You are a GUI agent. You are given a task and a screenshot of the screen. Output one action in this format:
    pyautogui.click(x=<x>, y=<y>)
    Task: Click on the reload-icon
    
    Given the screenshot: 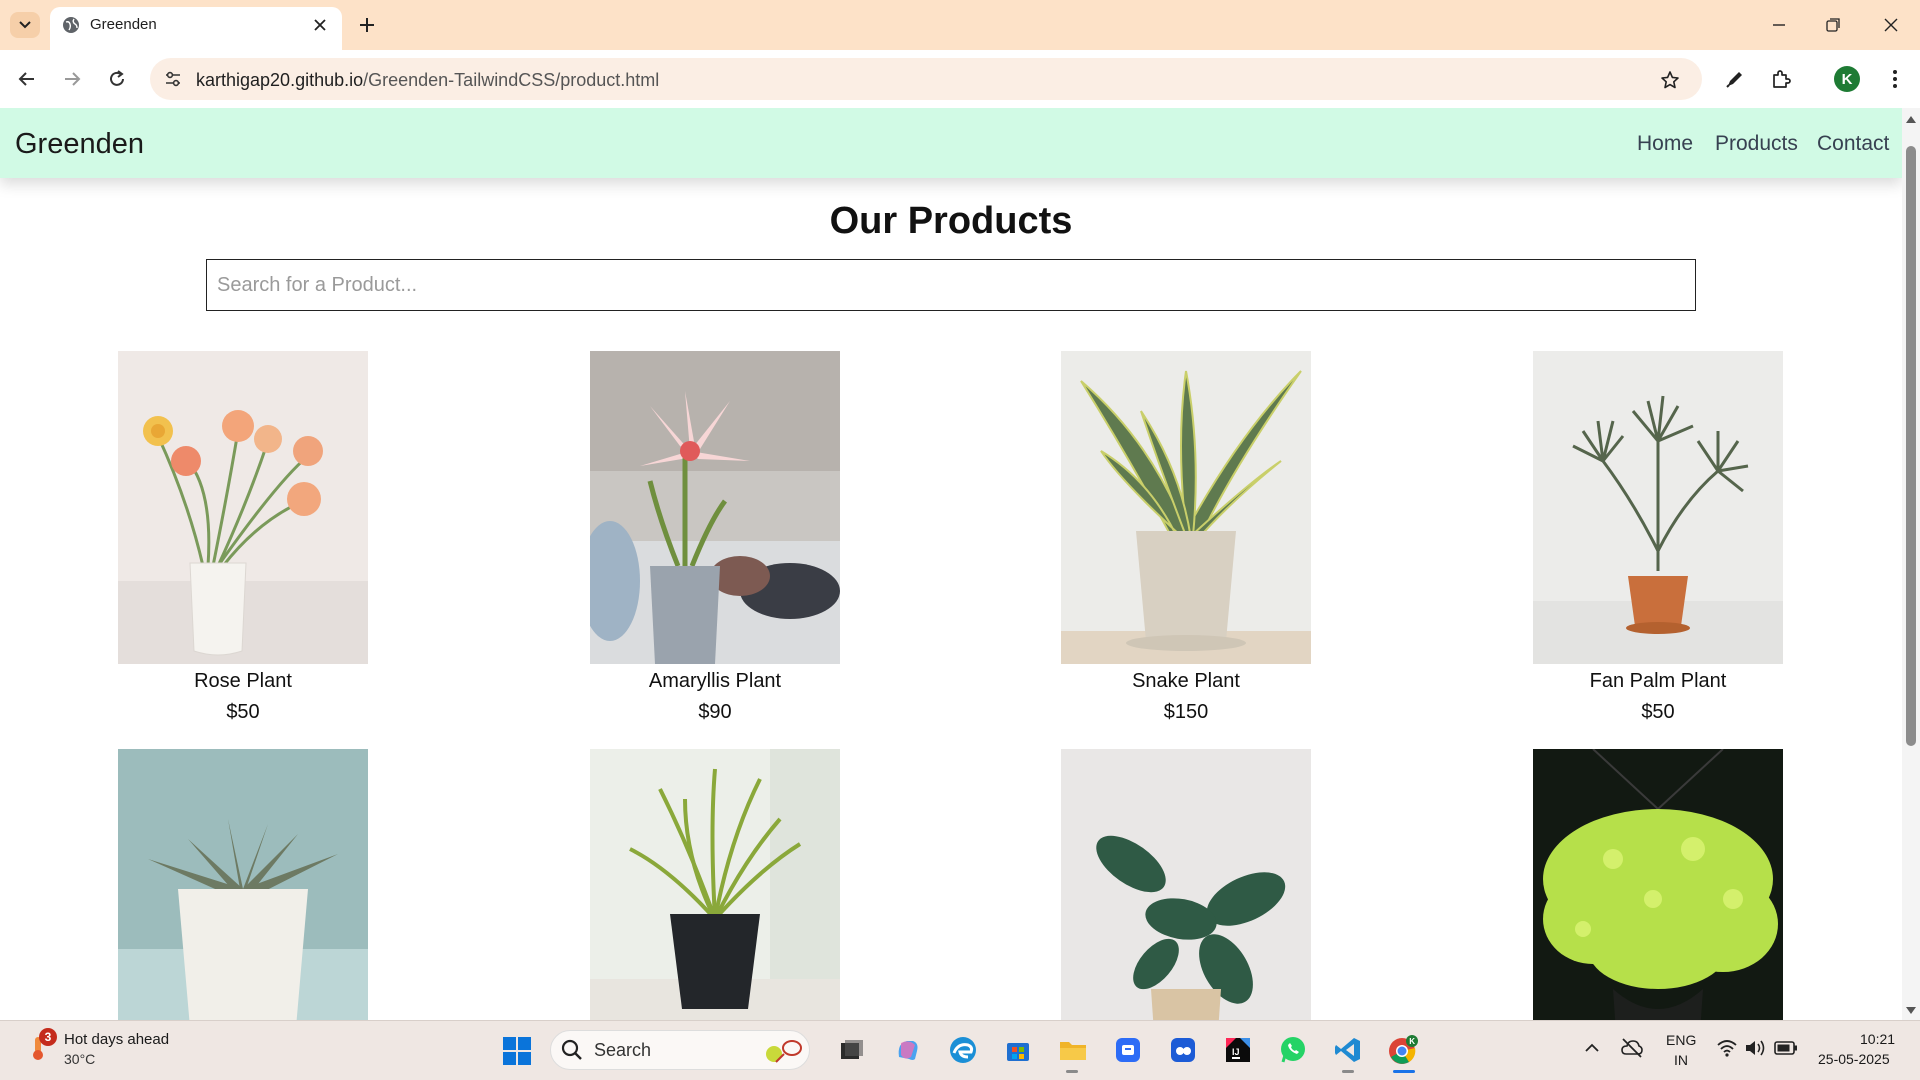 What is the action you would take?
    pyautogui.click(x=117, y=78)
    